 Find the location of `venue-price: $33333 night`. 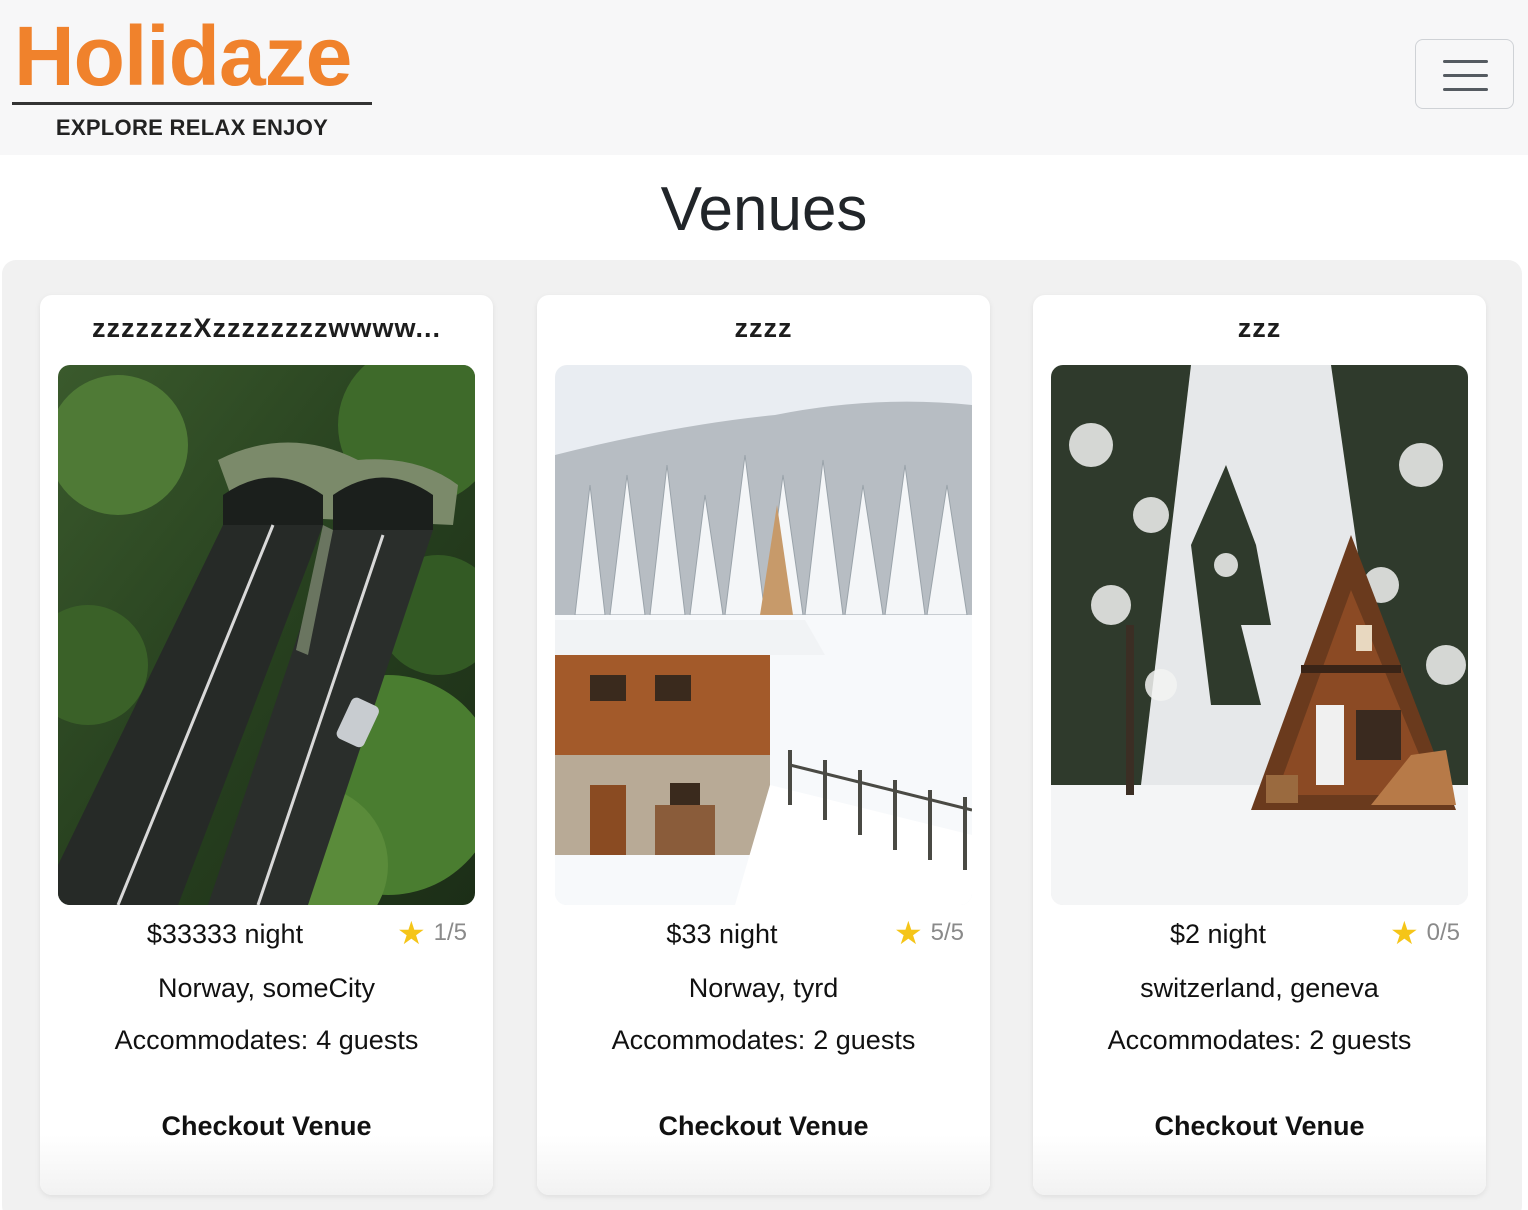

venue-price: $33333 night is located at coordinates (225, 934).